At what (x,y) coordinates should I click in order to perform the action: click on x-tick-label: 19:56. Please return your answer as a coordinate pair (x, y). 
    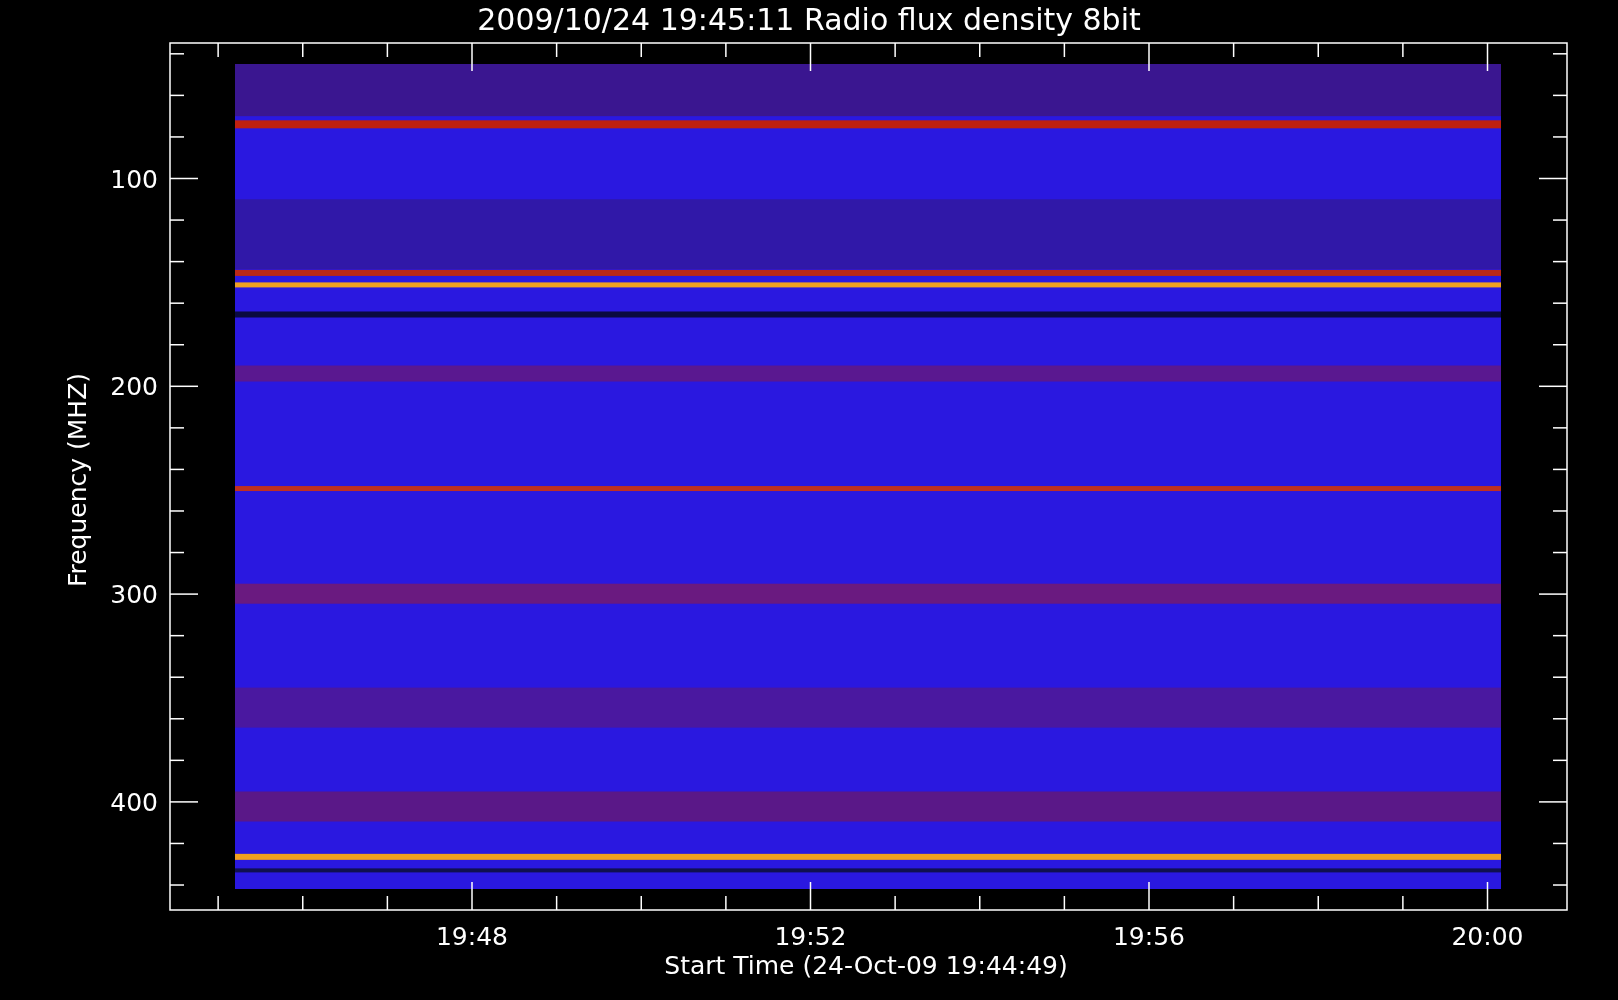
    Looking at the image, I should click on (1149, 936).